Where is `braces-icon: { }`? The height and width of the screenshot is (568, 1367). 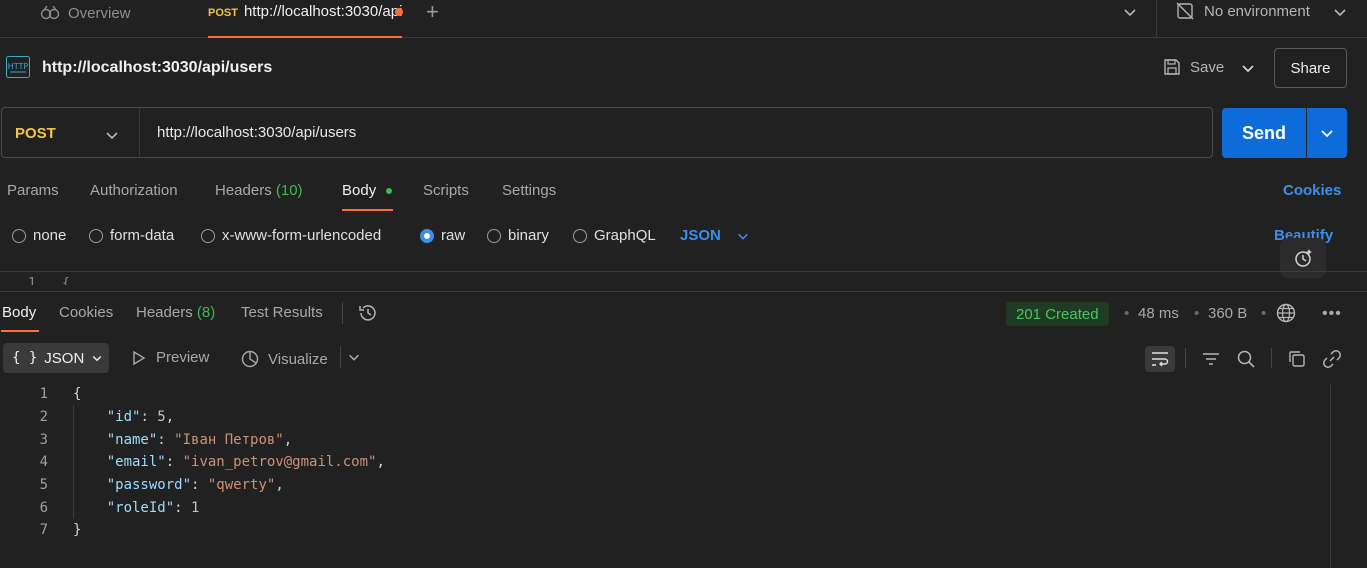
braces-icon: { } is located at coordinates (25, 358).